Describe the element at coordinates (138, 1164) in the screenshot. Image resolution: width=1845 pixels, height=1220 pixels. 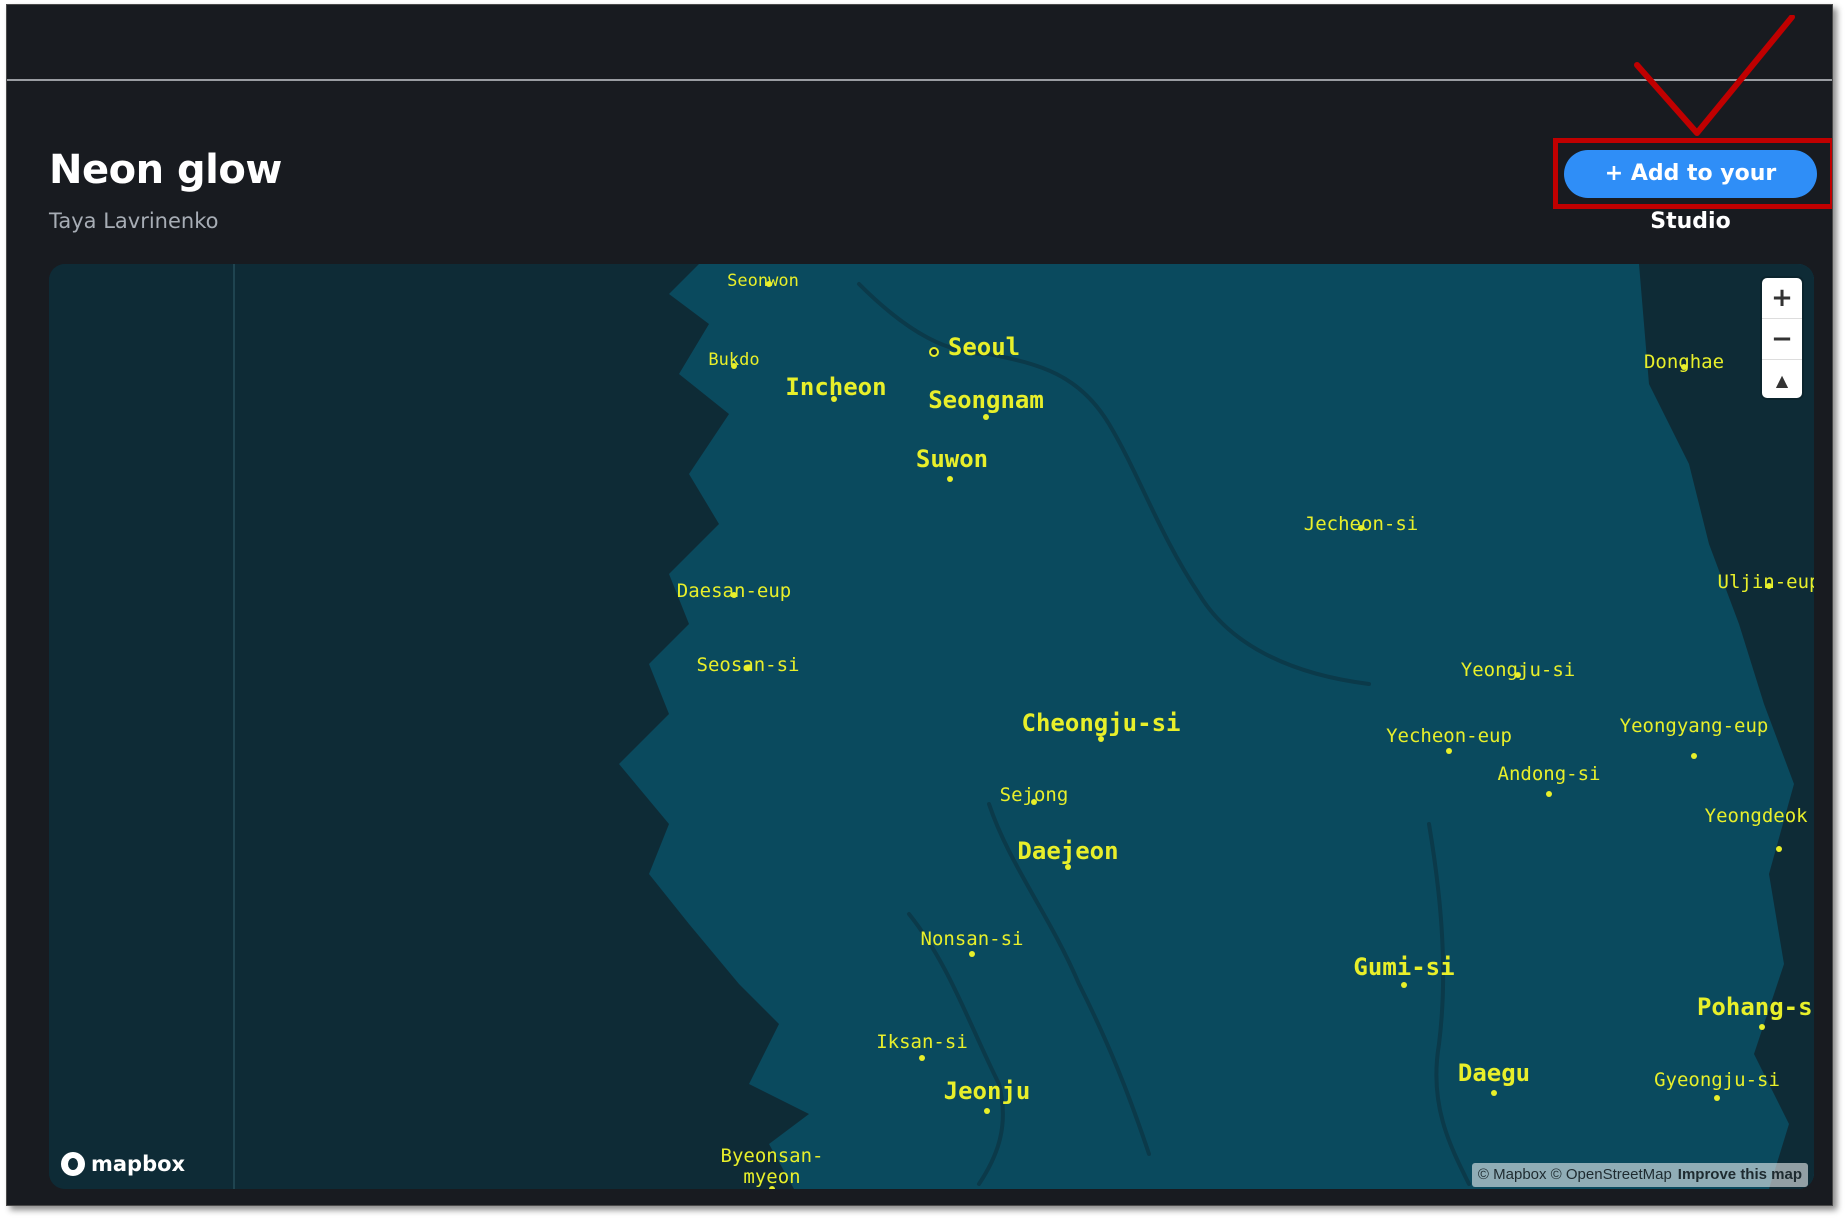
I see `mapbox-logo-text: mapbox` at that location.